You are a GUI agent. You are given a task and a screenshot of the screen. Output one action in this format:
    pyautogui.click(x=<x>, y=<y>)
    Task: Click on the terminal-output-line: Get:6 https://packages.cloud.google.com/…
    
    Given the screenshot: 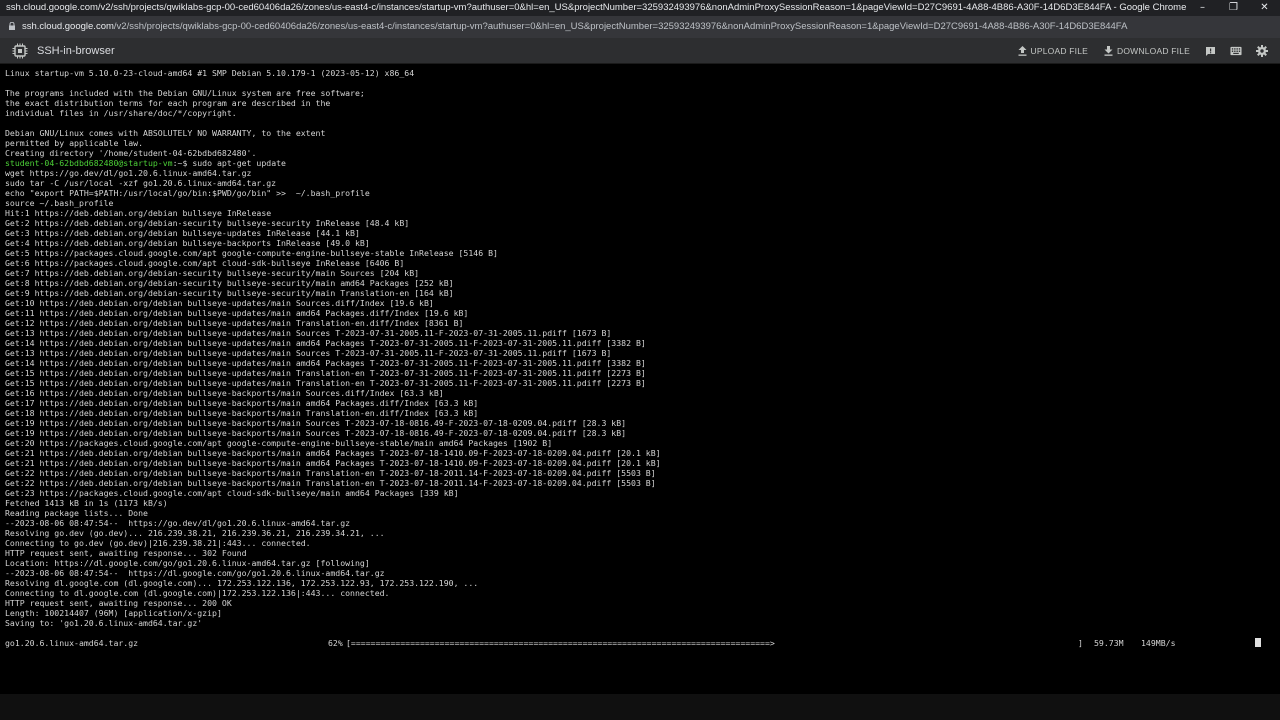 What is the action you would take?
    pyautogui.click(x=205, y=263)
    